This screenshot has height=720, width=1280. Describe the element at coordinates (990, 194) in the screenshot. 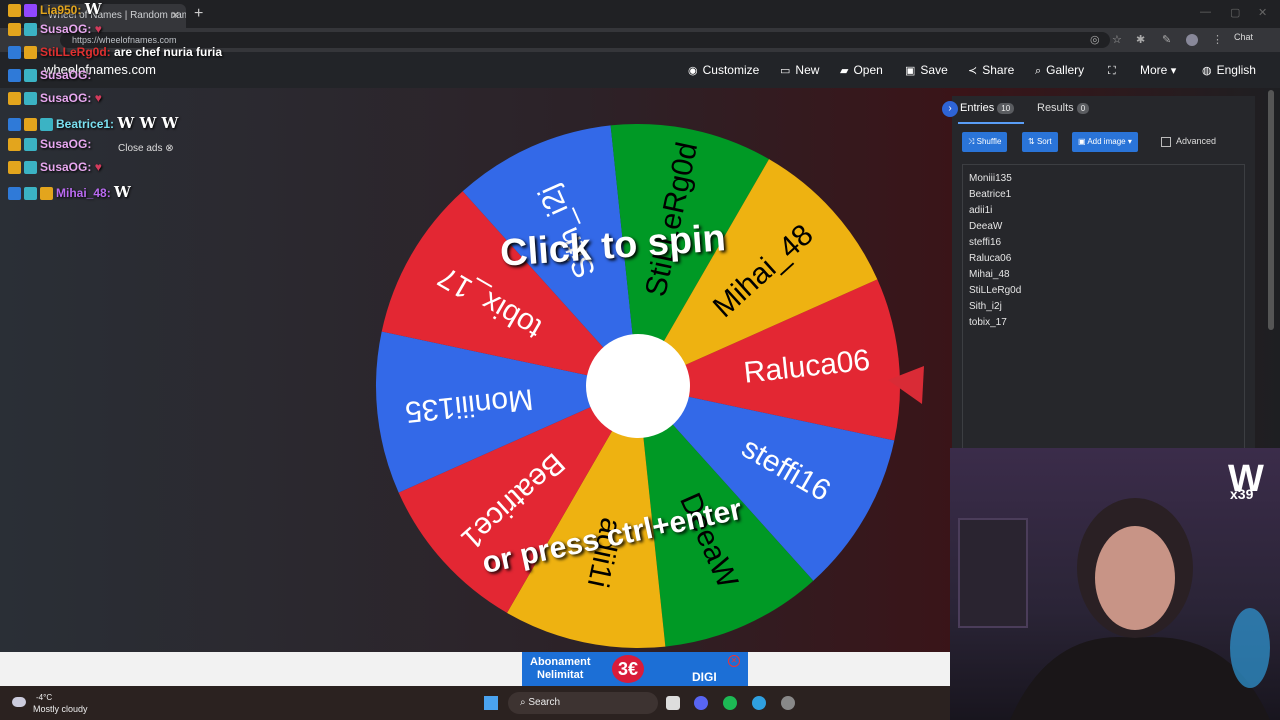

I see `entry-line: Beatrice1` at that location.